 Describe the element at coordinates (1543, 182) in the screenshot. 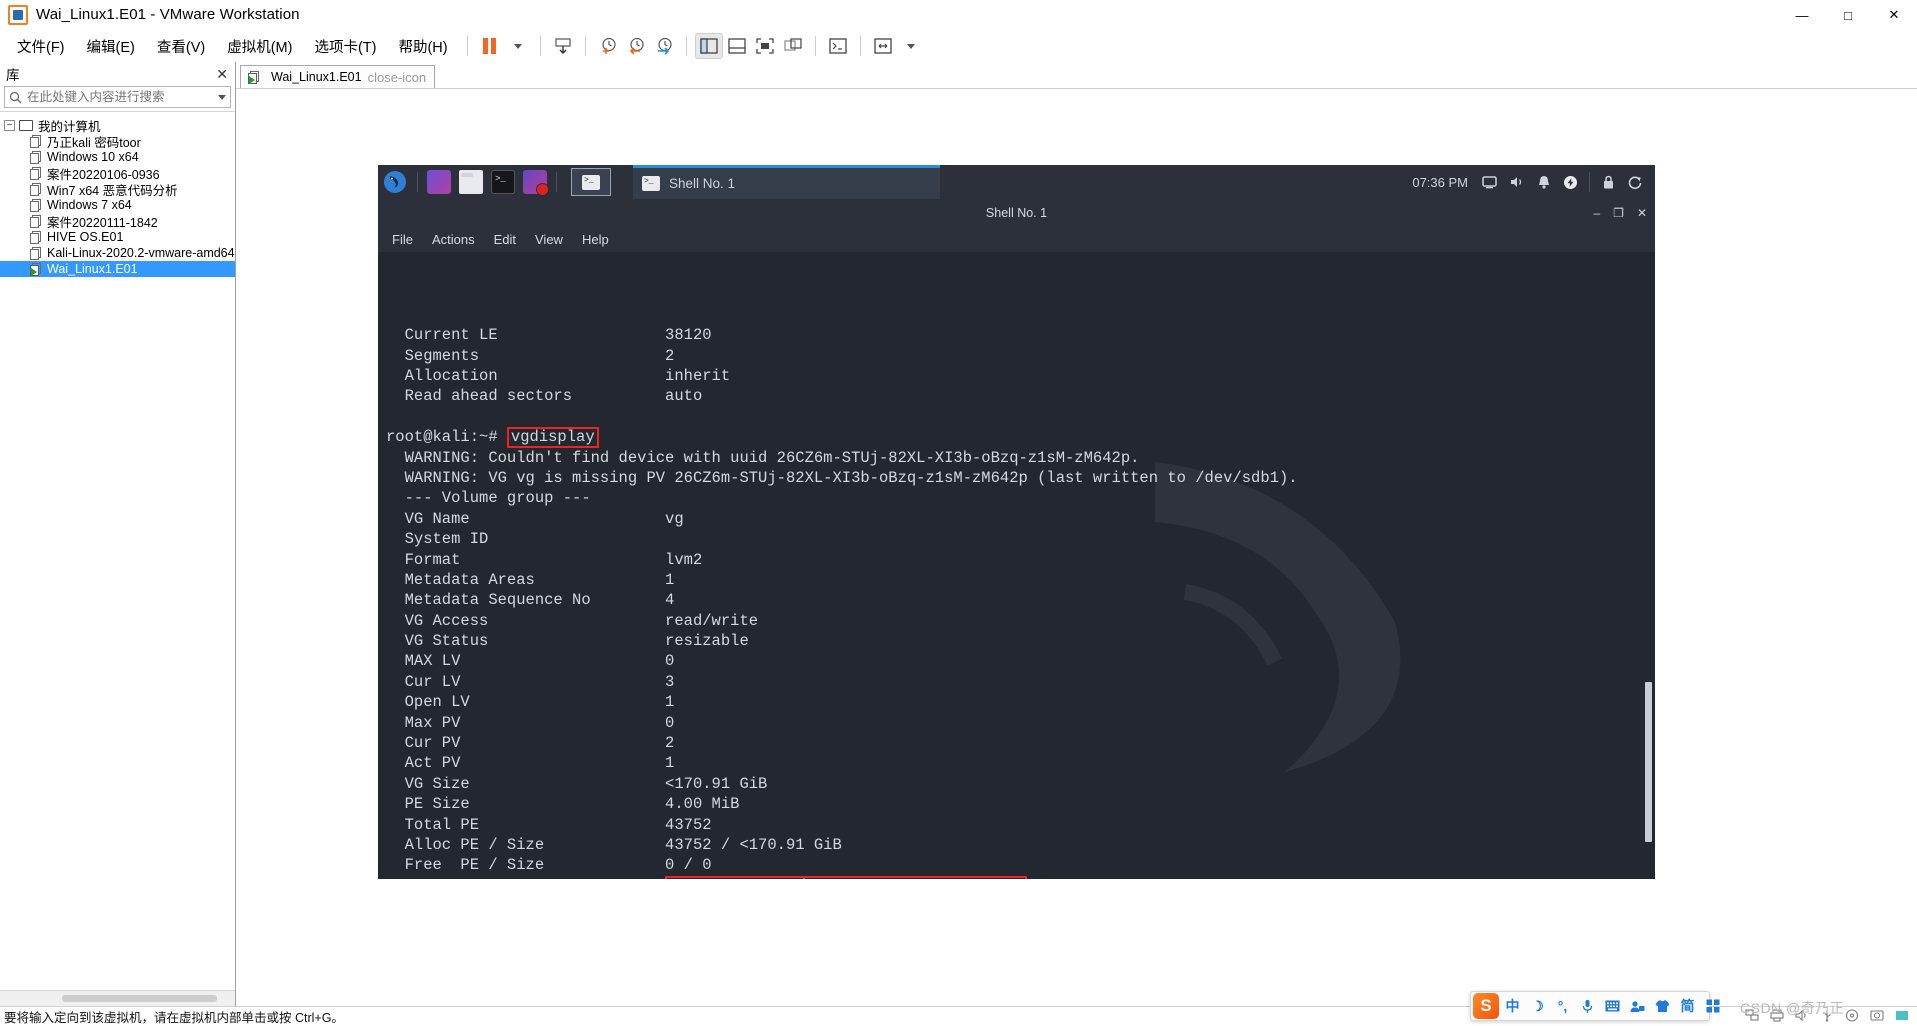

I see `notifications-tray-icon` at that location.